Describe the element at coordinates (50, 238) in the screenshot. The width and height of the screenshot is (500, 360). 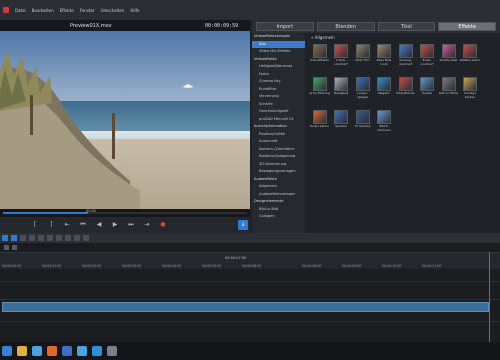
I see `delete-icon` at that location.